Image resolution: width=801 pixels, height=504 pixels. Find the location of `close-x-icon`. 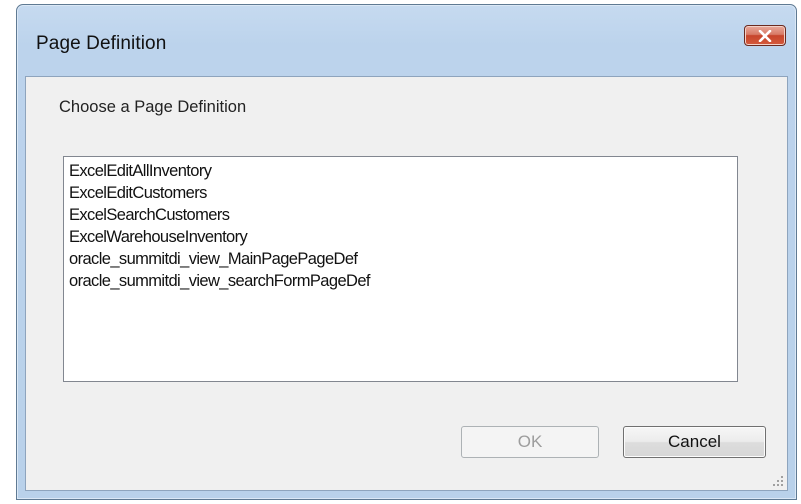

close-x-icon is located at coordinates (765, 35).